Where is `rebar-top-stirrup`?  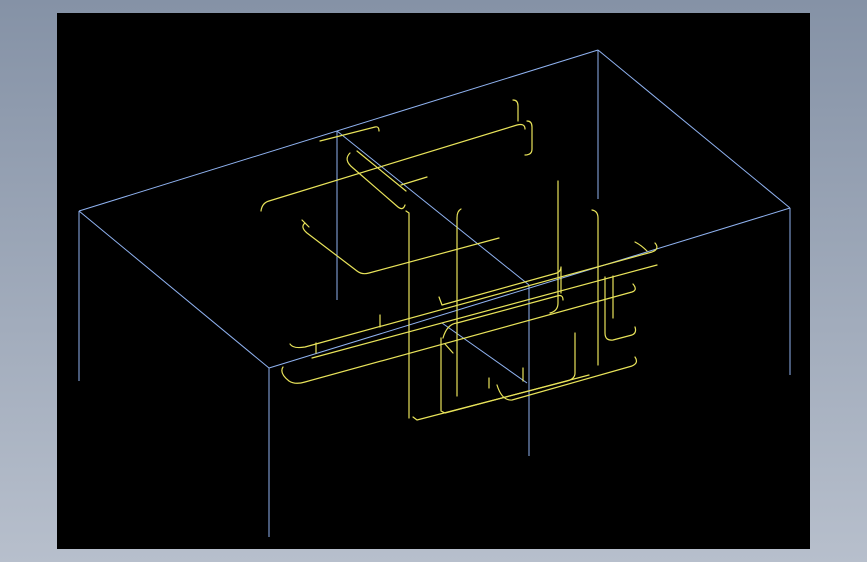 rebar-top-stirrup is located at coordinates (376, 181).